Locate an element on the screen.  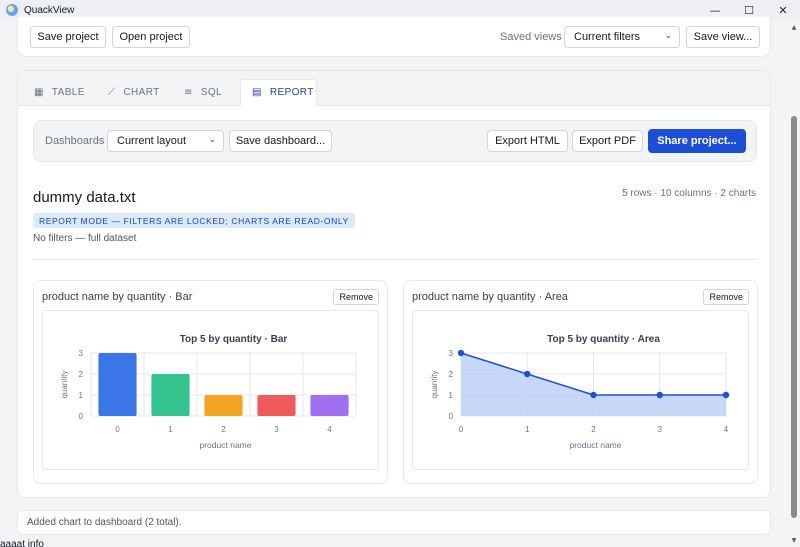
saved-views-select: Current filters ⌄ is located at coordinates (622, 37).